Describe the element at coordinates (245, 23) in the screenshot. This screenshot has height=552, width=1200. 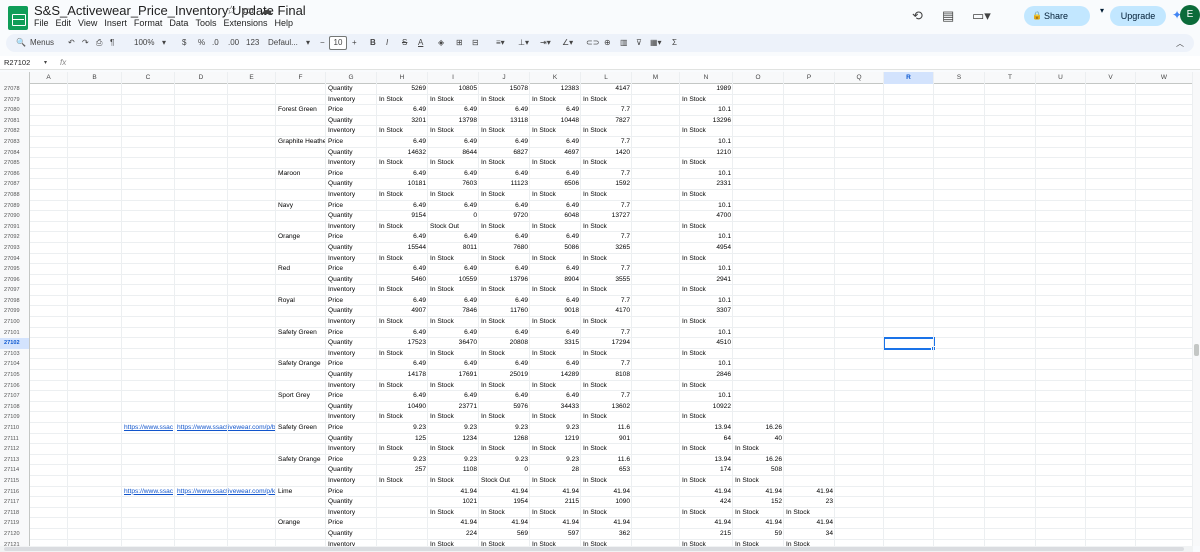
I see `menu-extensions: Extensions` at that location.